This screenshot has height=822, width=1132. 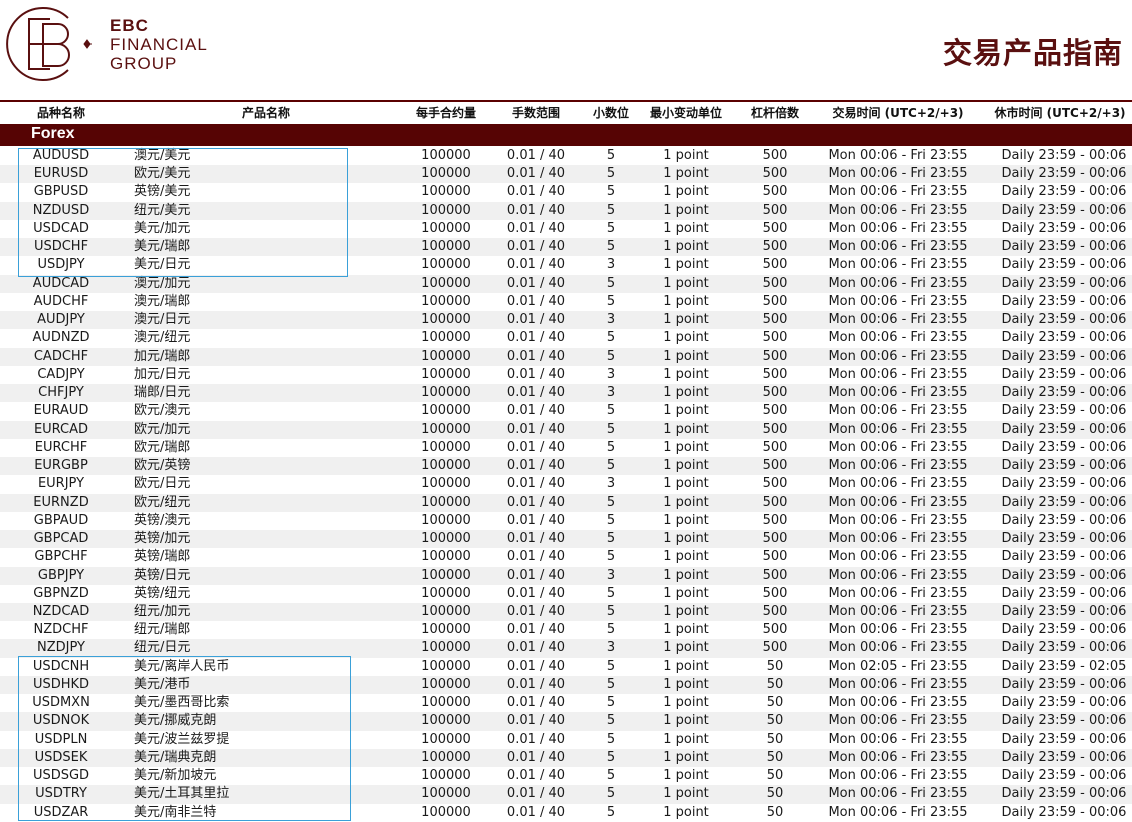 I want to click on cell-symbol: AUDJPY, so click(x=61, y=320).